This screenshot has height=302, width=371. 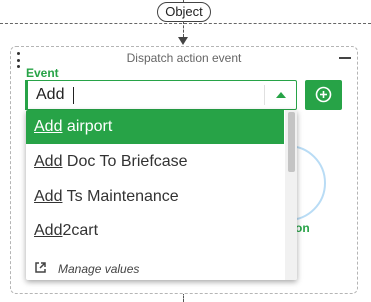 I want to click on manage-values-link: Manage values, so click(x=155, y=269).